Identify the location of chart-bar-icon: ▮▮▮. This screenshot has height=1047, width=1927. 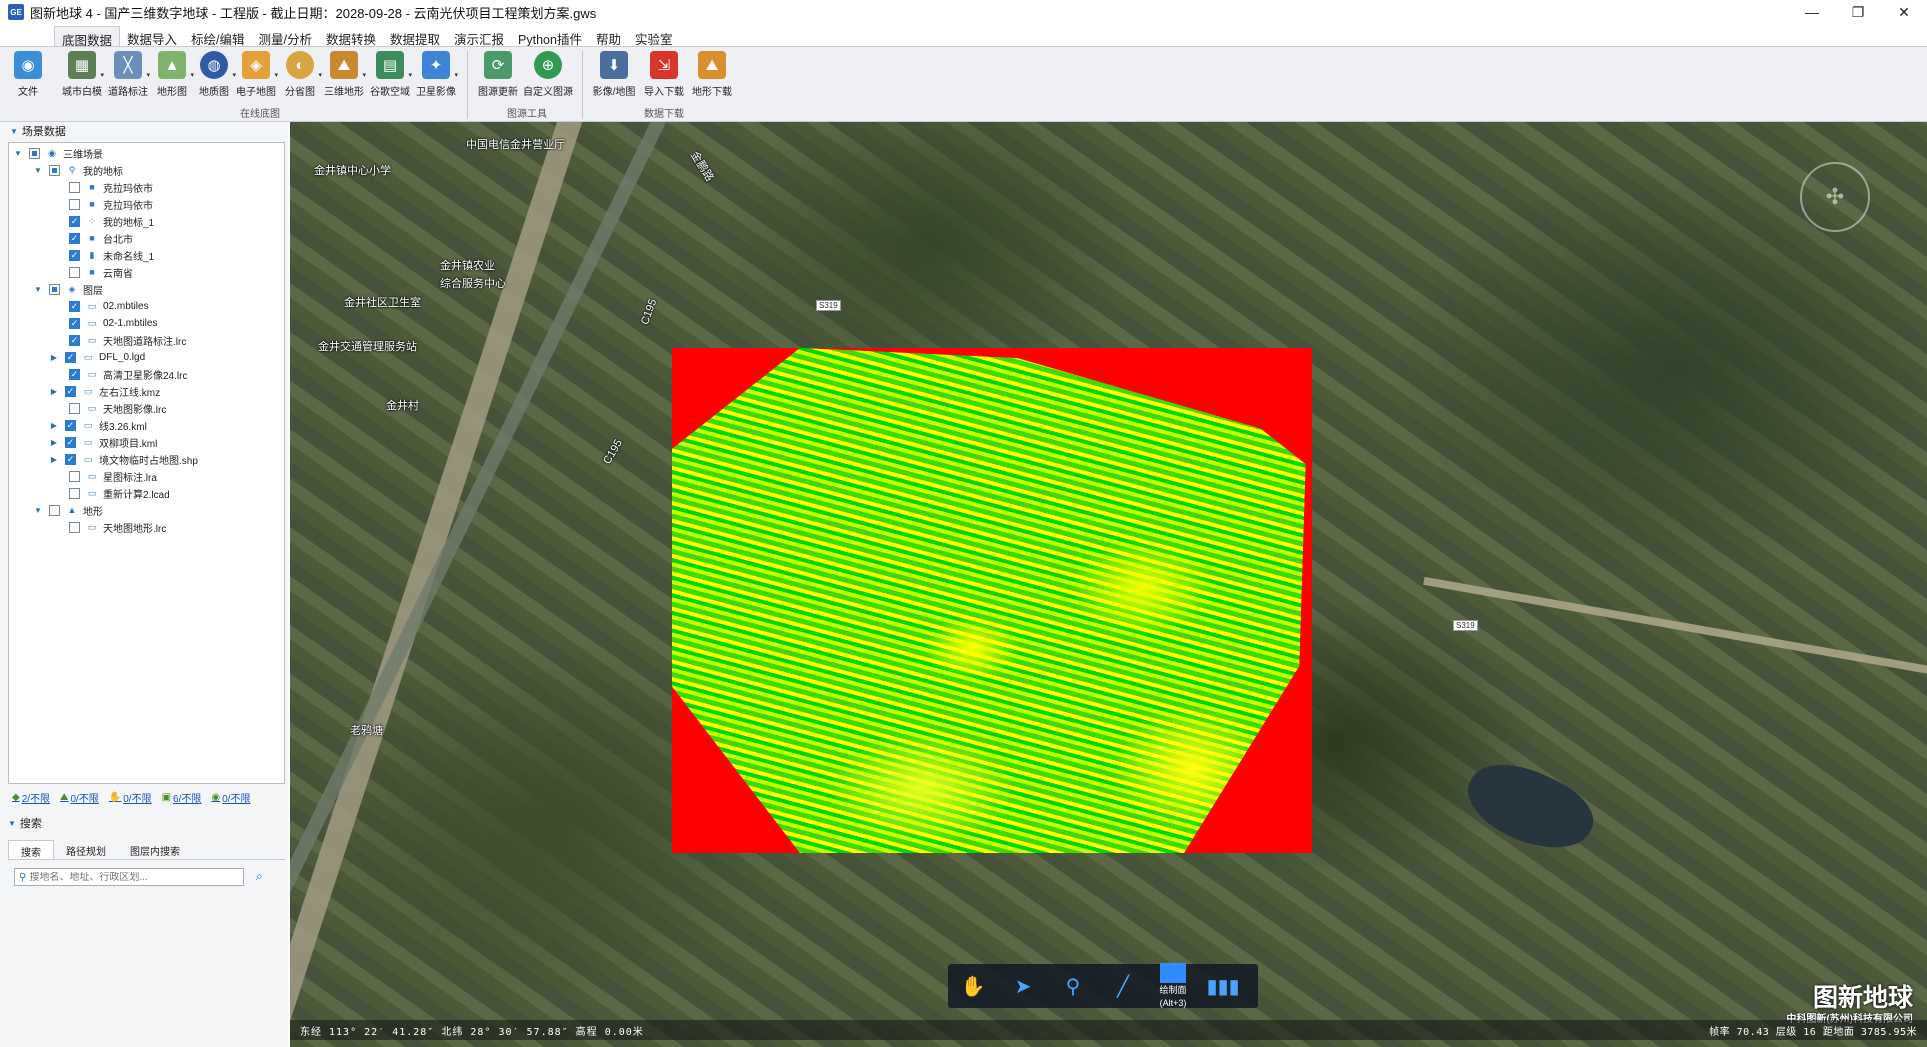
(1223, 986).